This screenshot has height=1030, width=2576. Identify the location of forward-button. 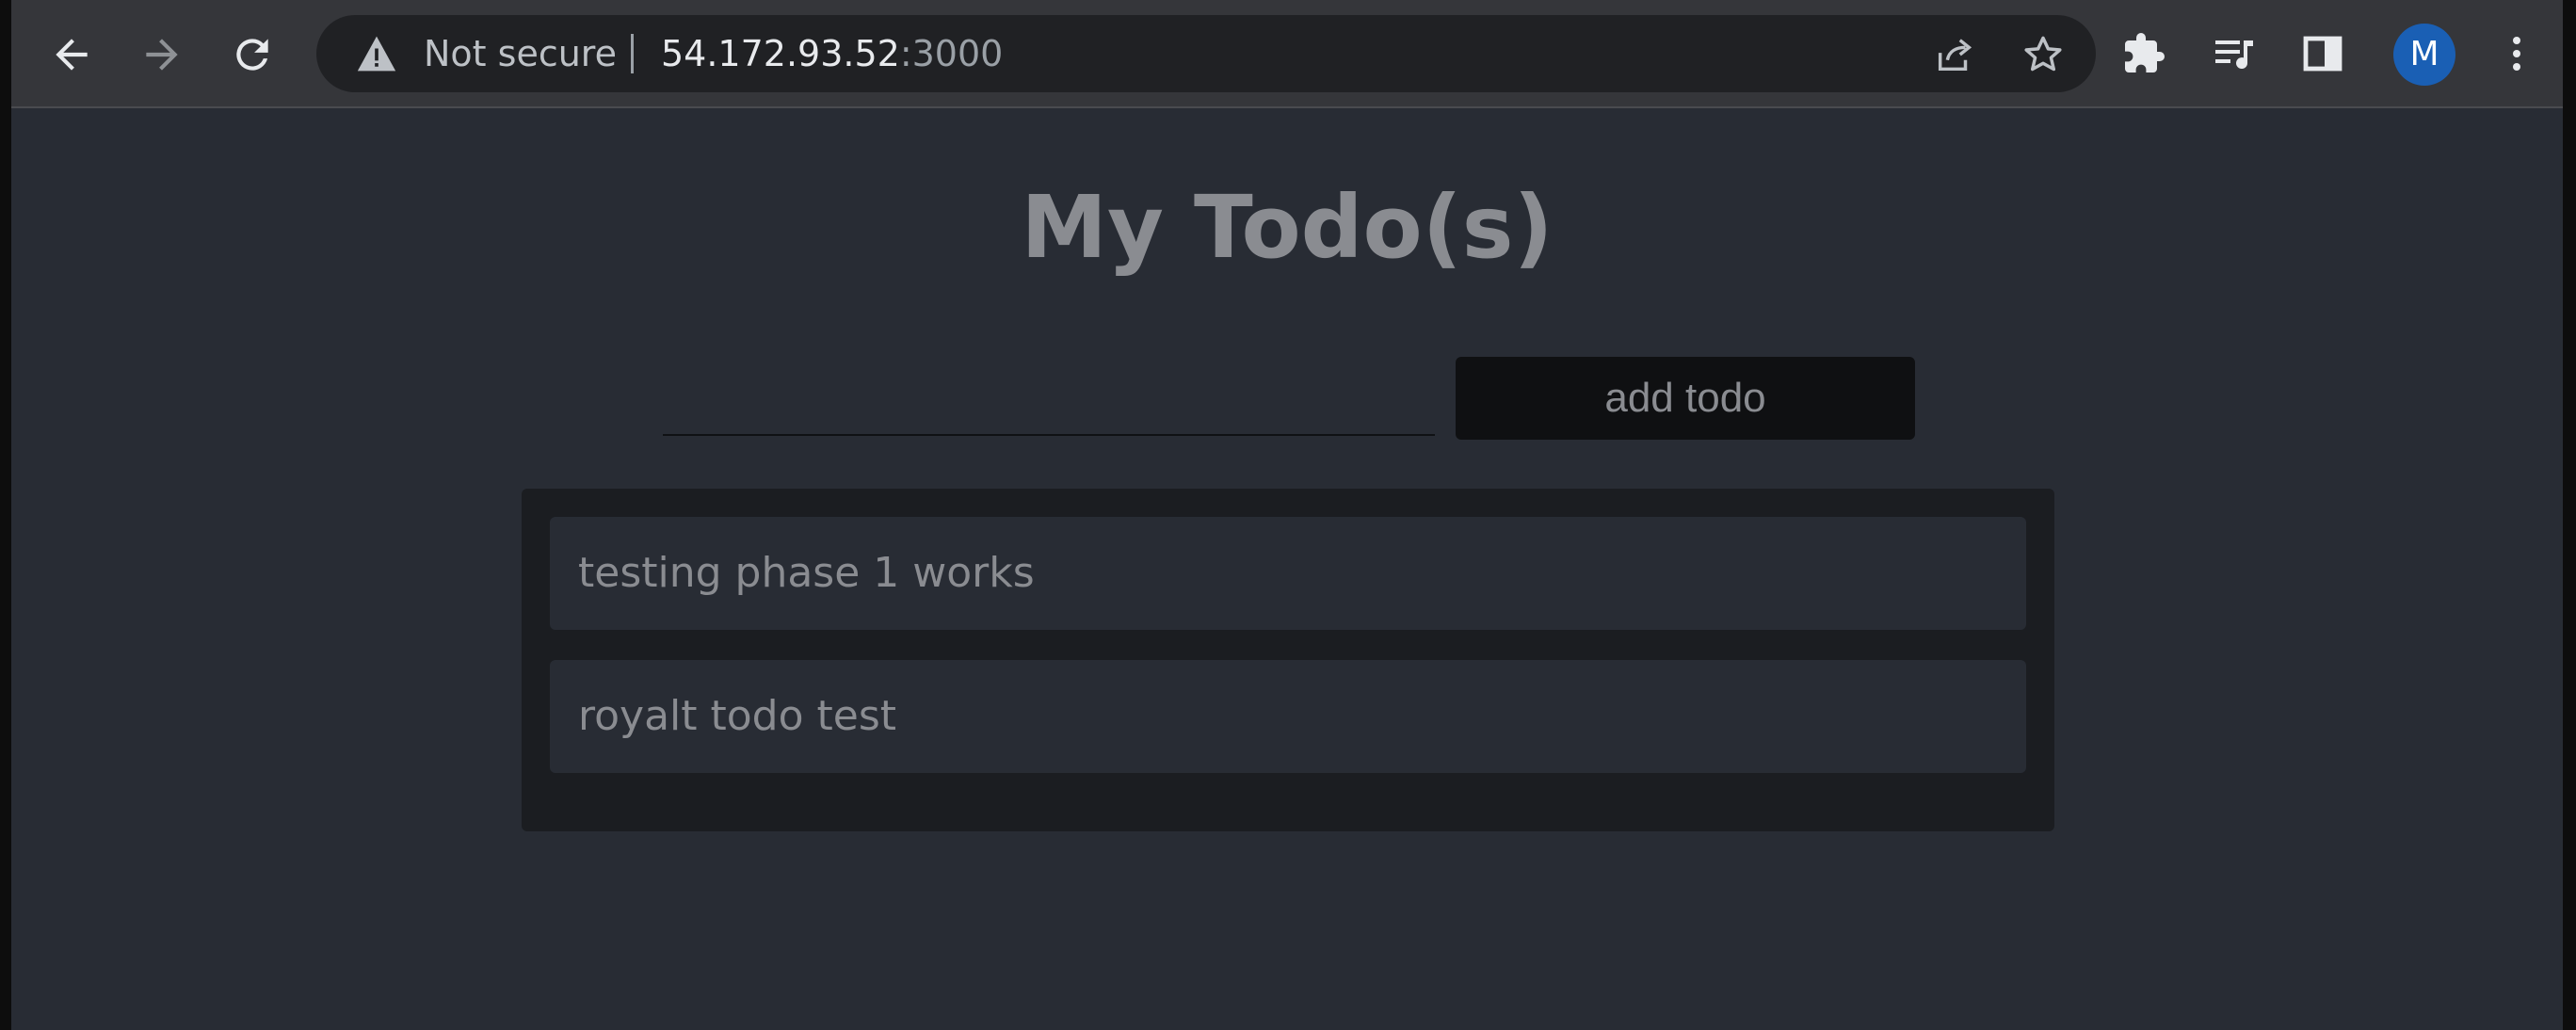
(162, 55).